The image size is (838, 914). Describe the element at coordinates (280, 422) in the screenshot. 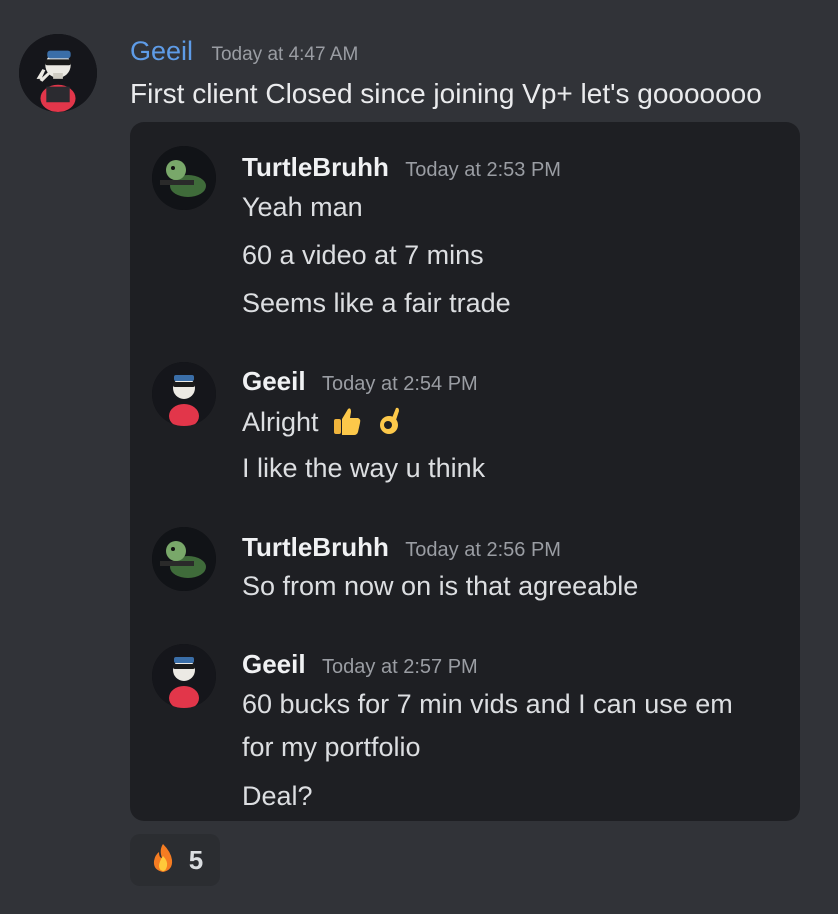

I see `quoted-line-text: Alright` at that location.